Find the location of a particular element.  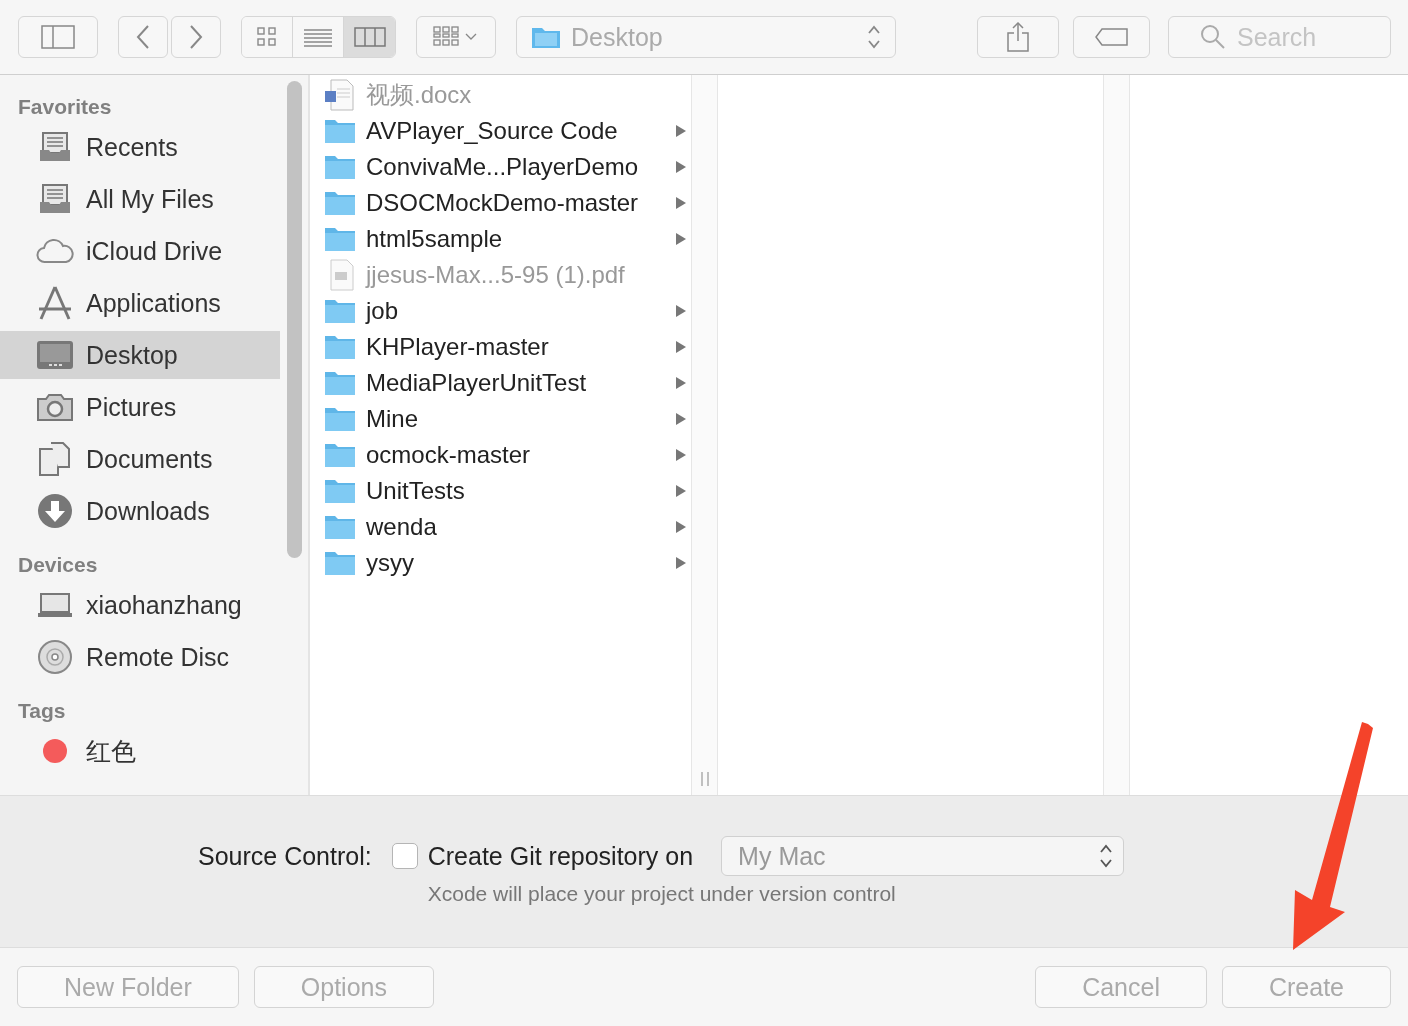

source-control-label: Source Control: is located at coordinates (285, 856).